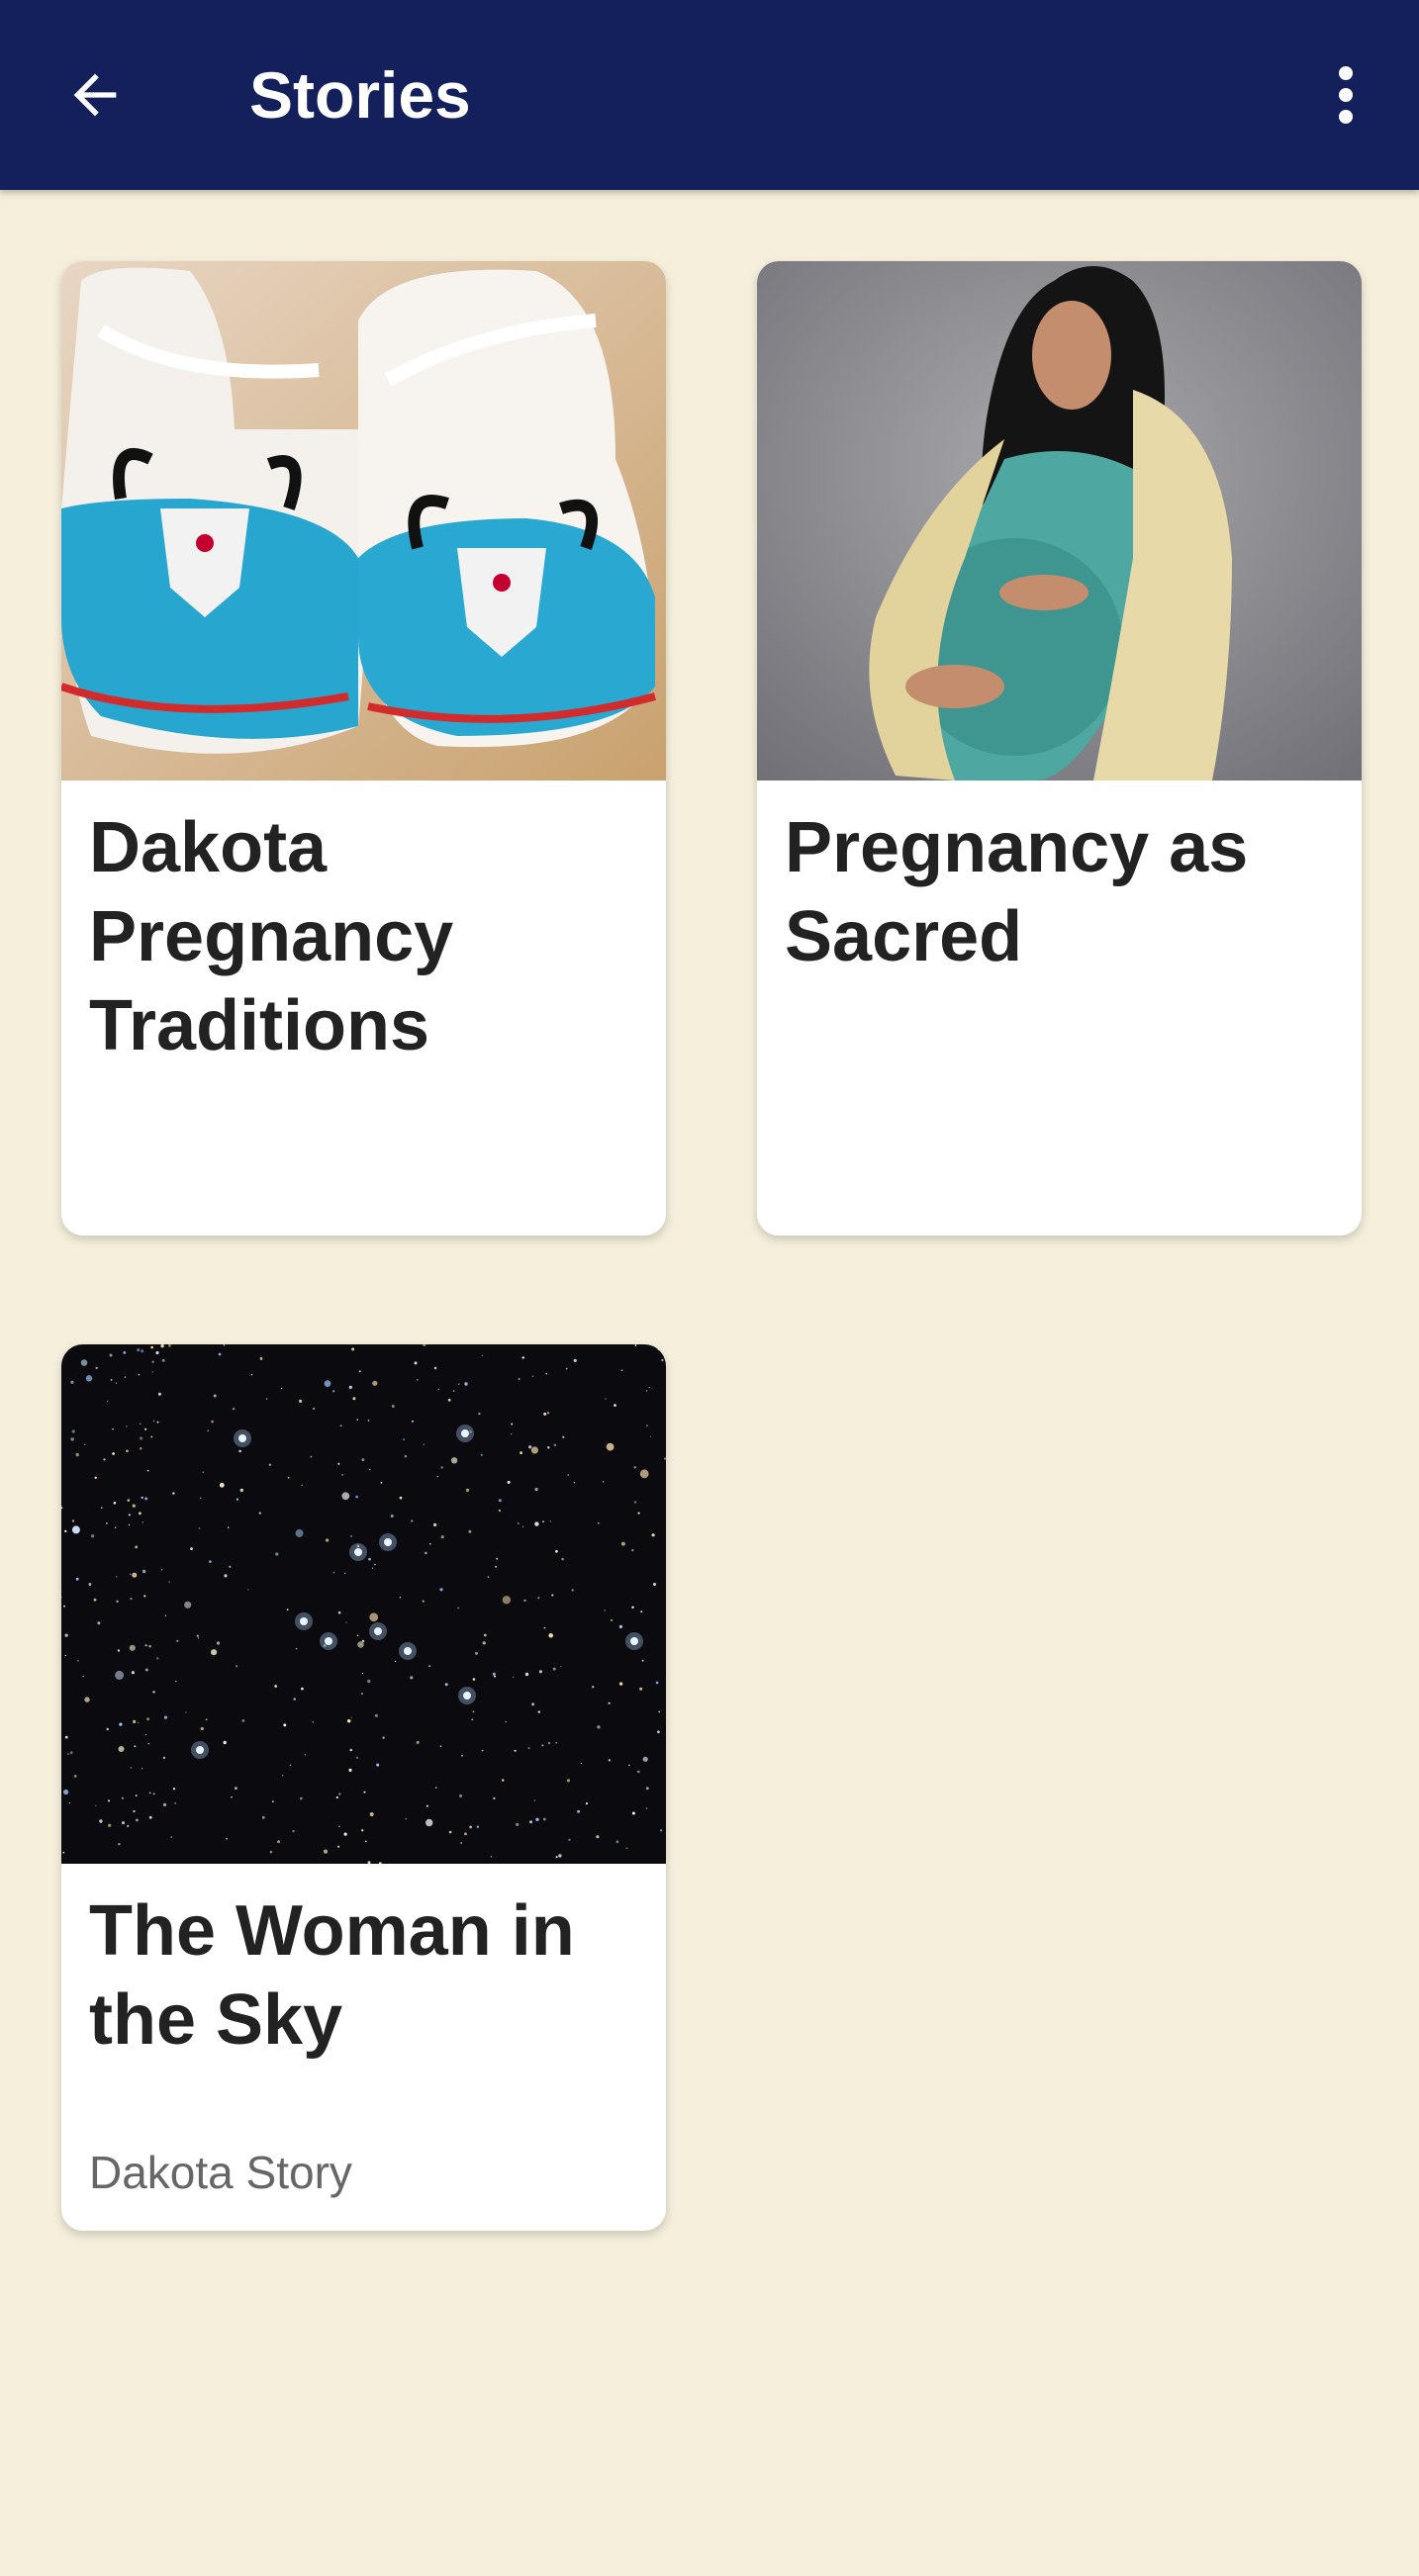  I want to click on story-title: Dakota Pregnancy Traditions, so click(271, 936).